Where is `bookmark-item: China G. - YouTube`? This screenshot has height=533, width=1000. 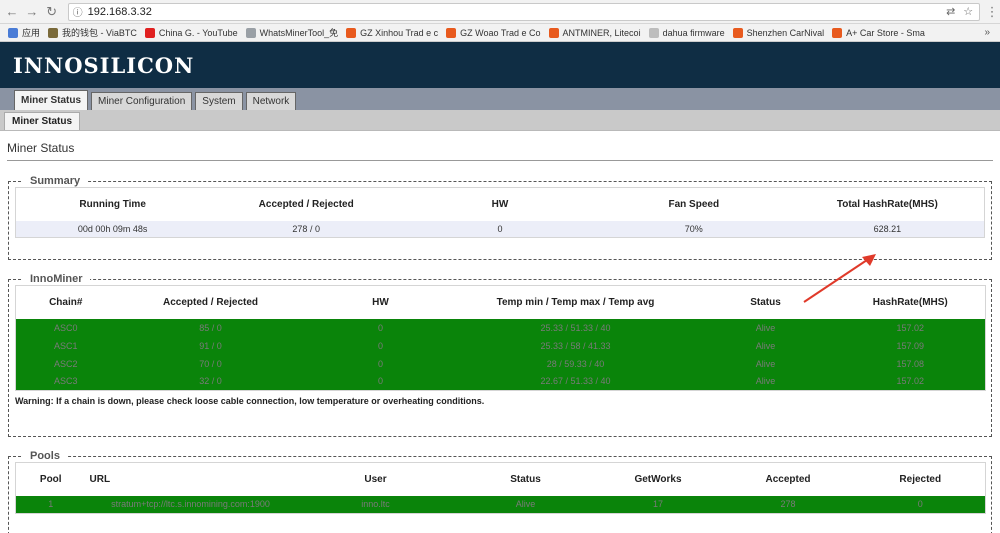
bookmark-item: China G. - YouTube is located at coordinates (191, 32).